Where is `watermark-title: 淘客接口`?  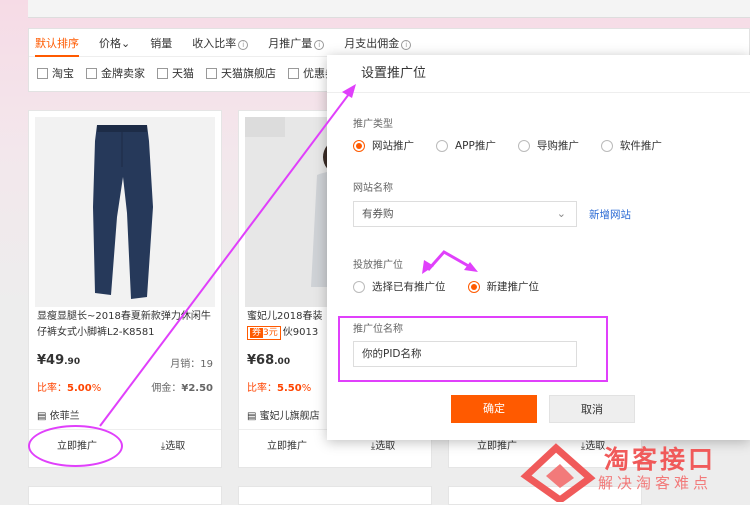 watermark-title: 淘客接口 is located at coordinates (660, 459).